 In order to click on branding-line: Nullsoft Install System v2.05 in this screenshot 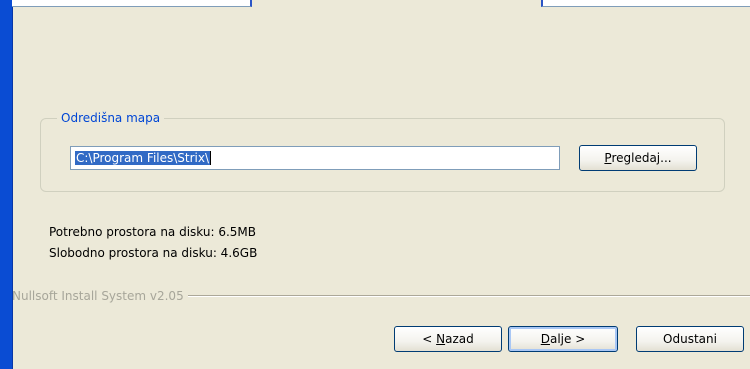, I will do `click(381, 296)`.